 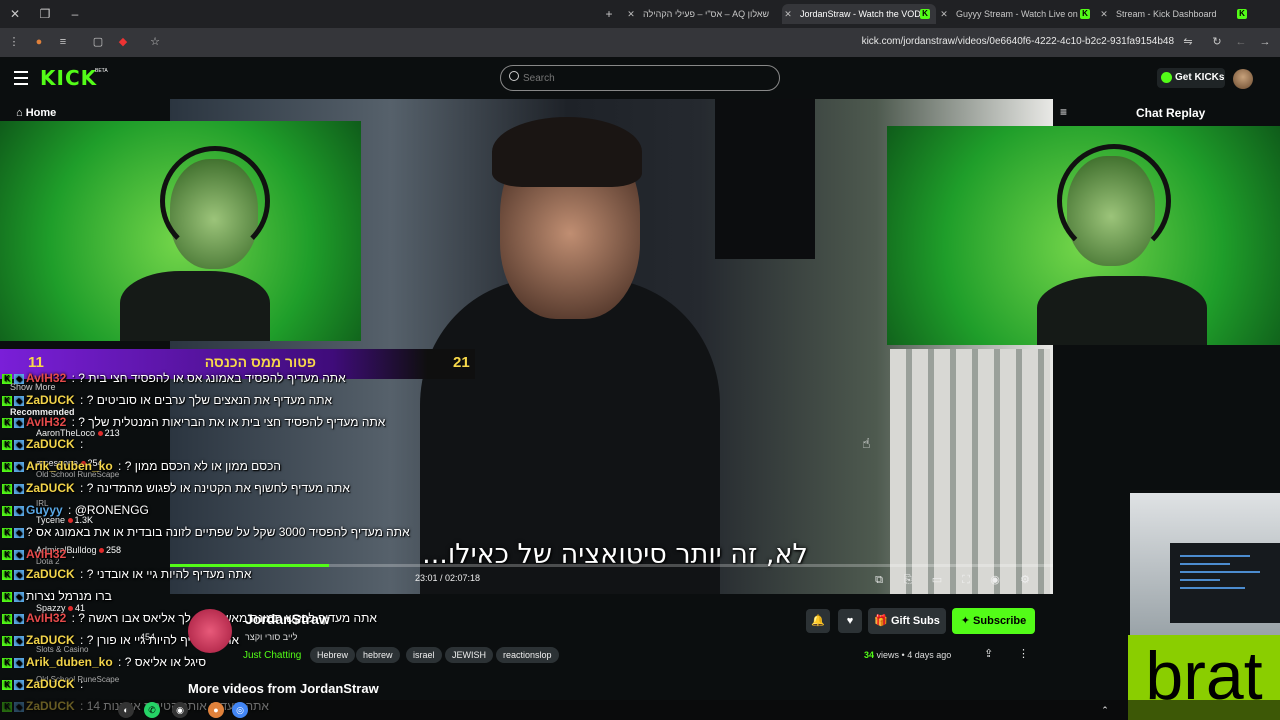 What do you see at coordinates (1025, 580) in the screenshot?
I see `settings-gear-icon: ⚙` at bounding box center [1025, 580].